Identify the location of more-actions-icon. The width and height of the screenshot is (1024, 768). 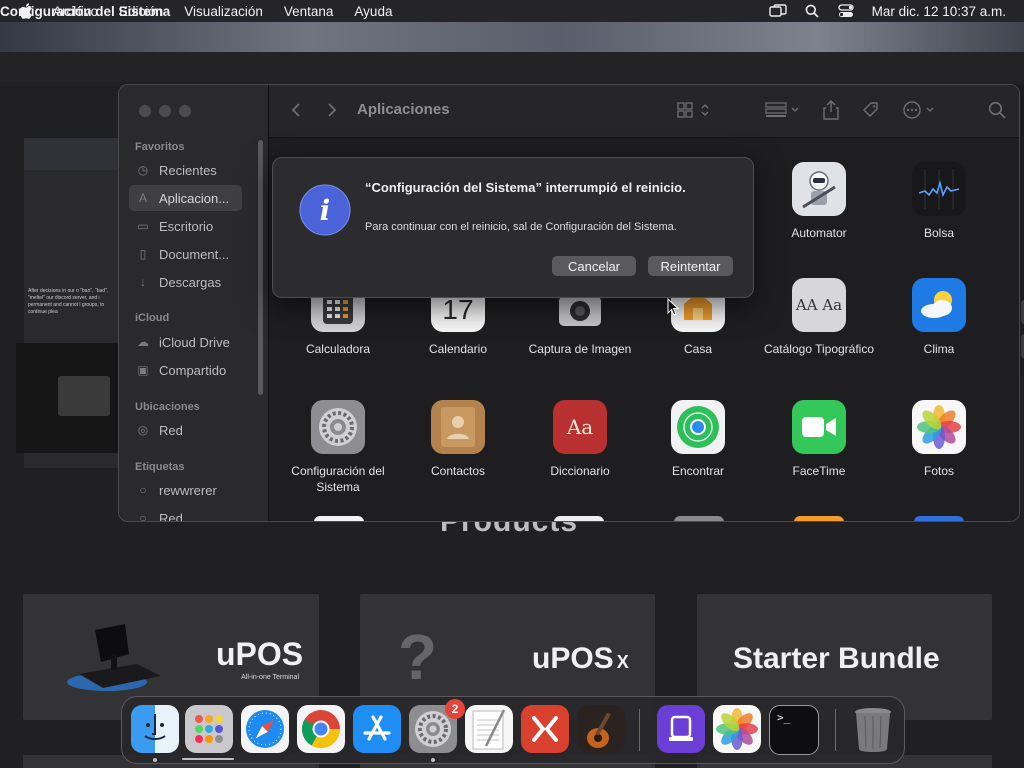
(921, 110).